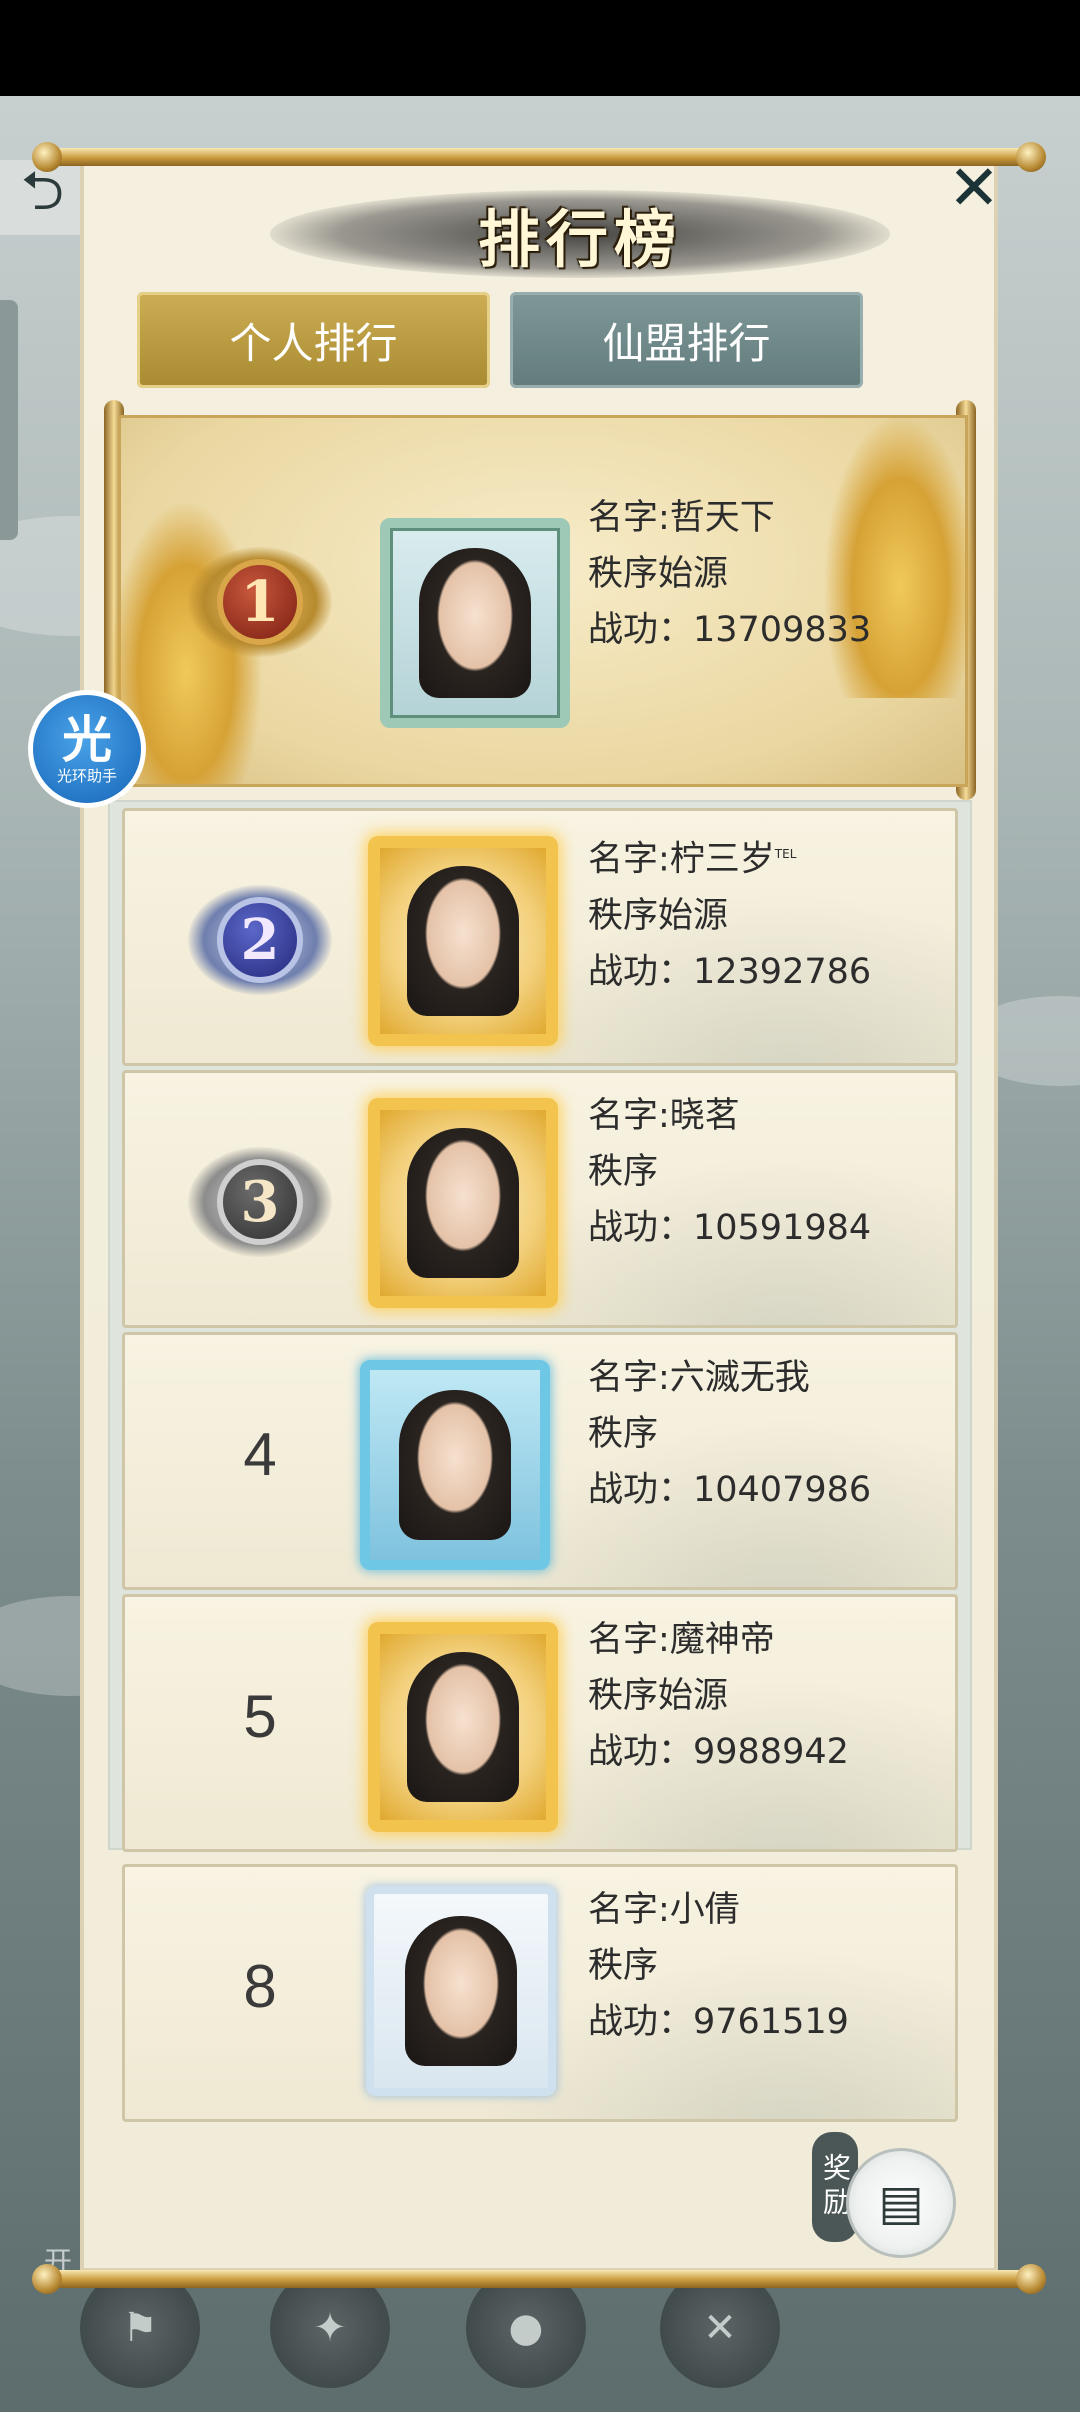 The image size is (1080, 2412). What do you see at coordinates (681, 518) in the screenshot?
I see `player-name: 名字:哲天下` at bounding box center [681, 518].